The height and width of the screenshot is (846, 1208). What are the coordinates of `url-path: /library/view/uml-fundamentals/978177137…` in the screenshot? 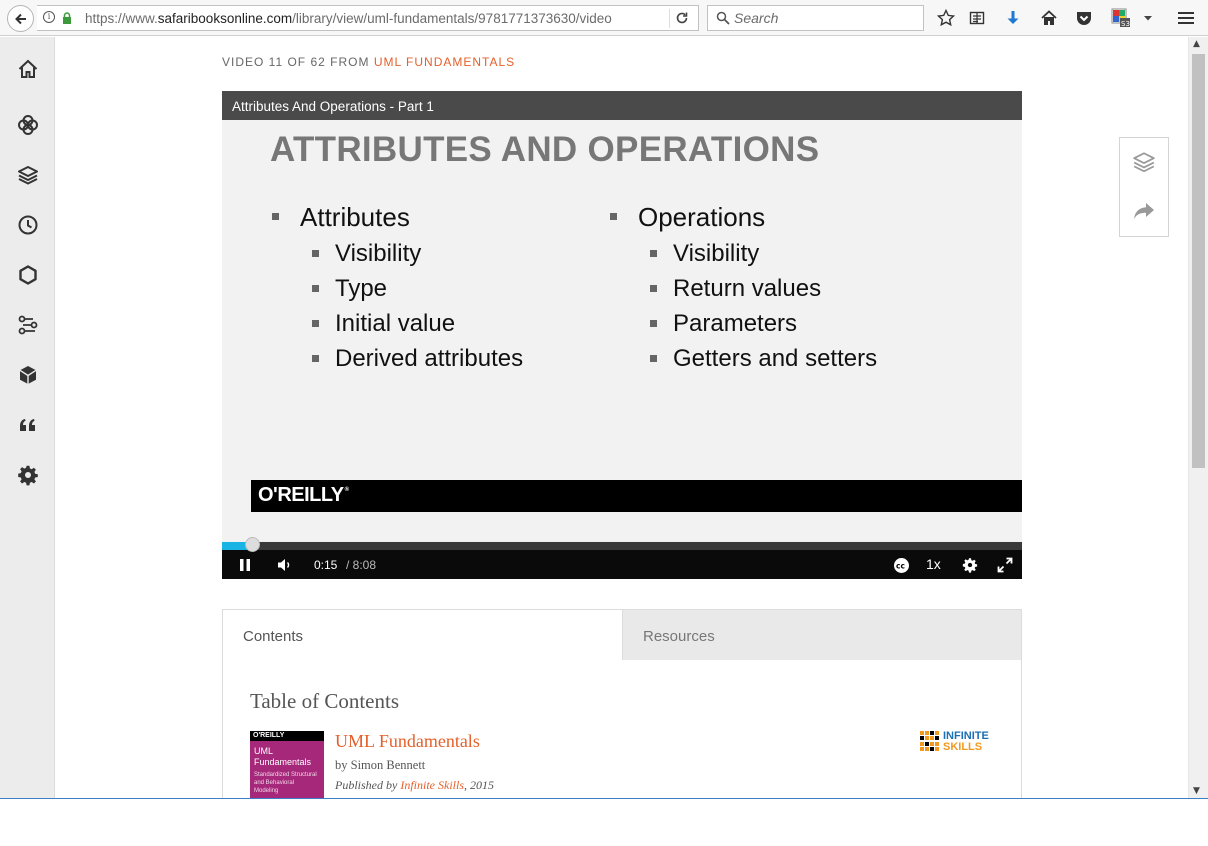 It's located at (452, 18).